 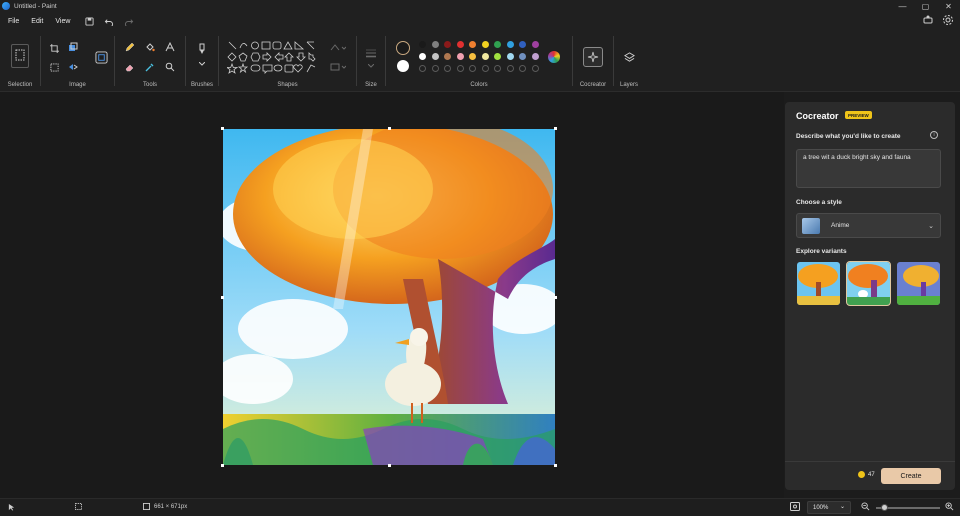 What do you see at coordinates (109, 21) in the screenshot?
I see `undo-icon` at bounding box center [109, 21].